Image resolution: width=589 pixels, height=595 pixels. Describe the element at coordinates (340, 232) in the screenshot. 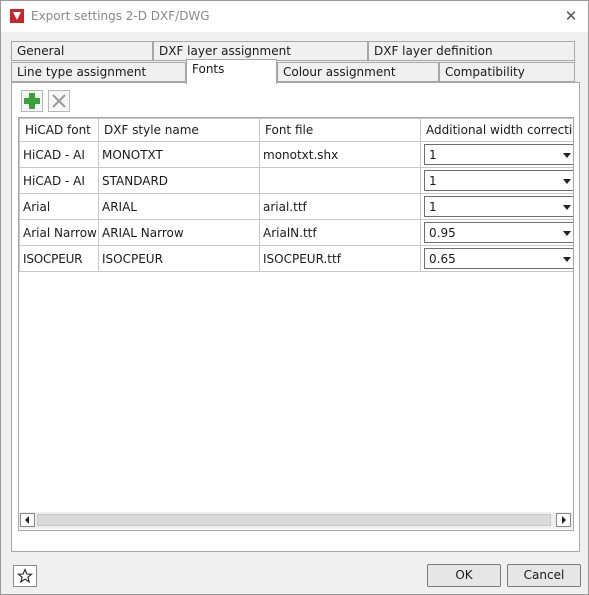

I see `font-file-cell: ArialN.ttf` at that location.